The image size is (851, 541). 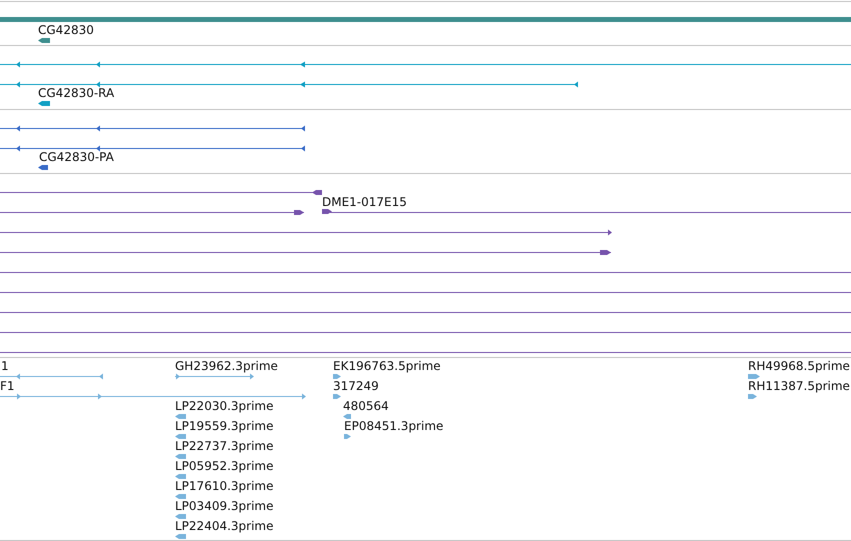 What do you see at coordinates (66, 30) in the screenshot?
I see `feature-label: CG42830` at bounding box center [66, 30].